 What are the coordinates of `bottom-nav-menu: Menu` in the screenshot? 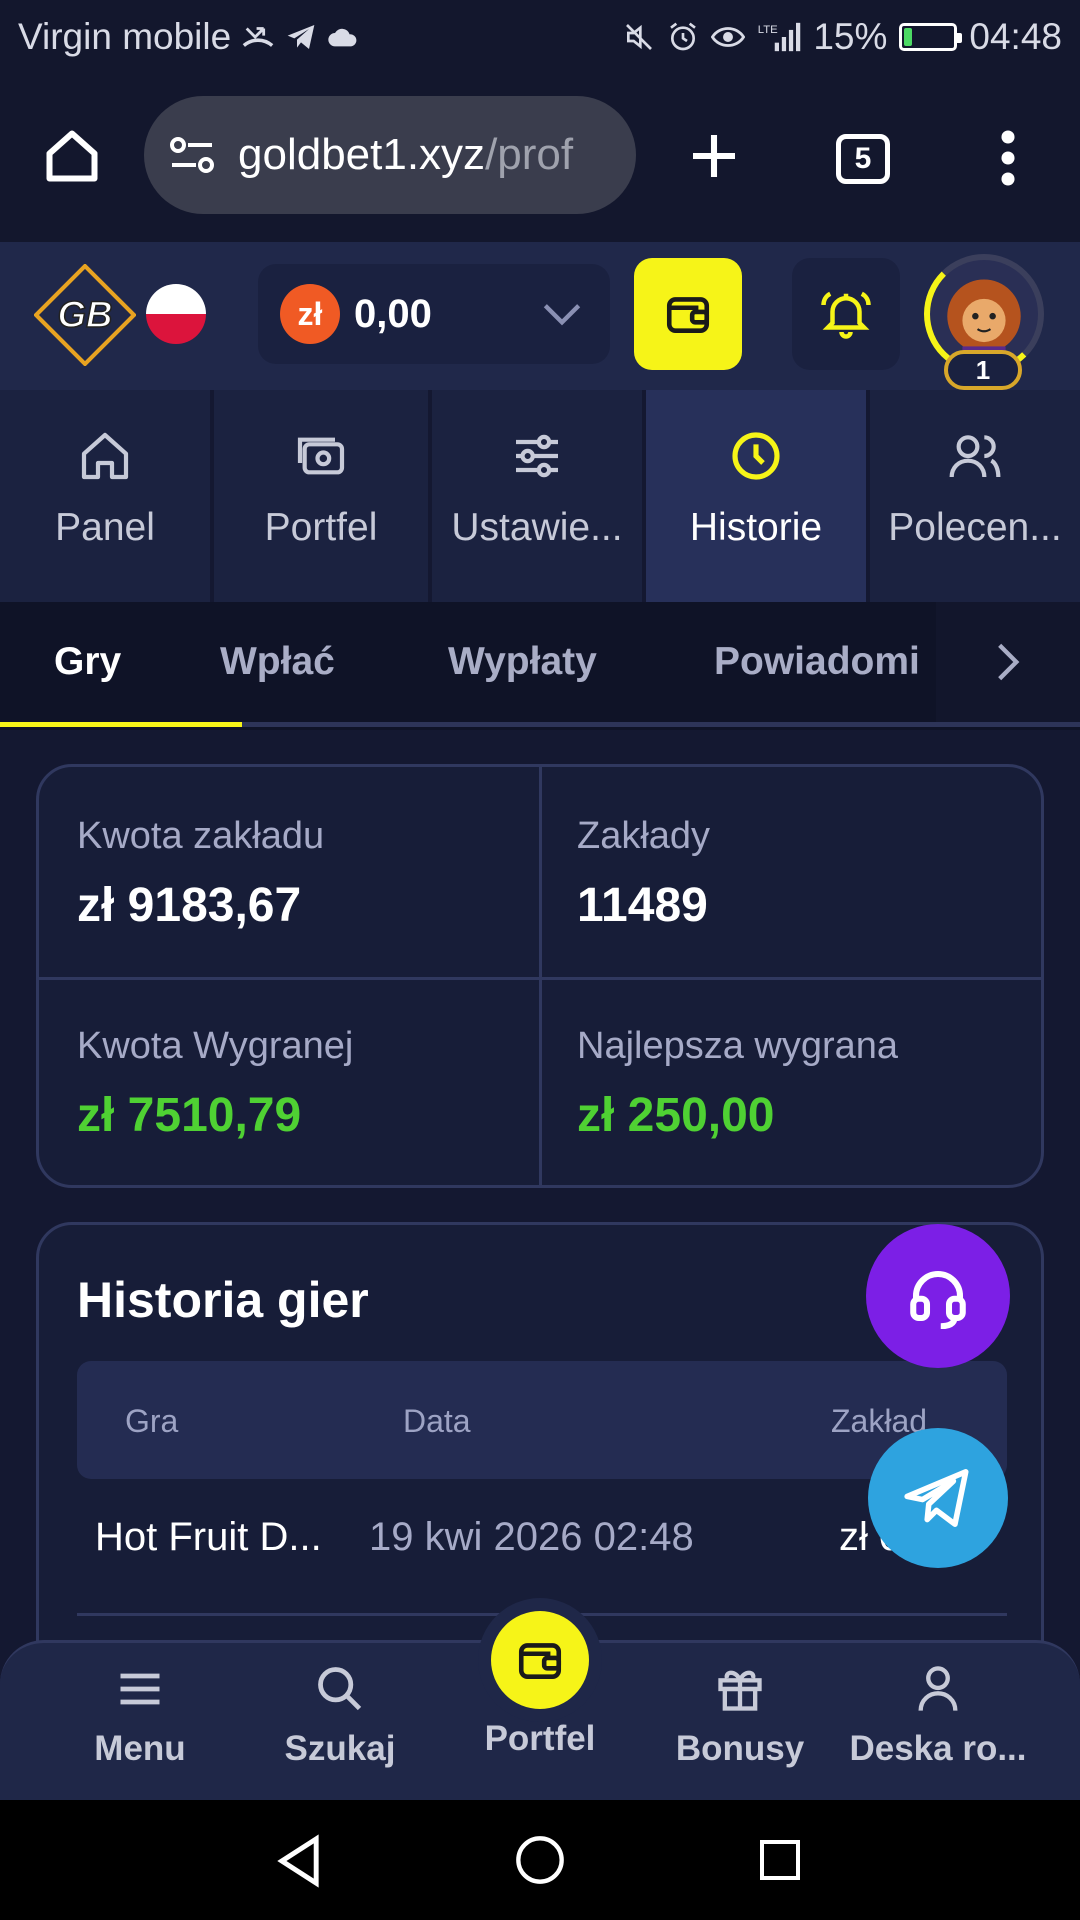 It's located at (140, 1716).